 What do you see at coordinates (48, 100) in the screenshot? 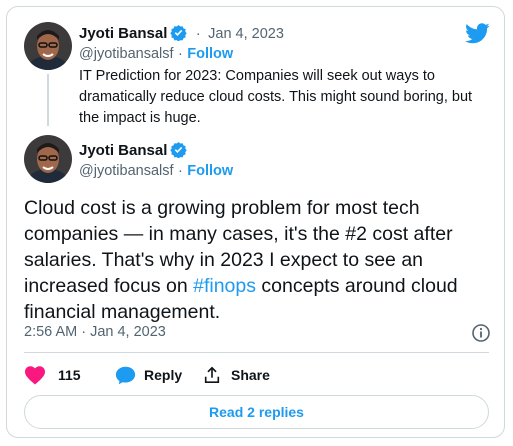
I see `thread-line` at bounding box center [48, 100].